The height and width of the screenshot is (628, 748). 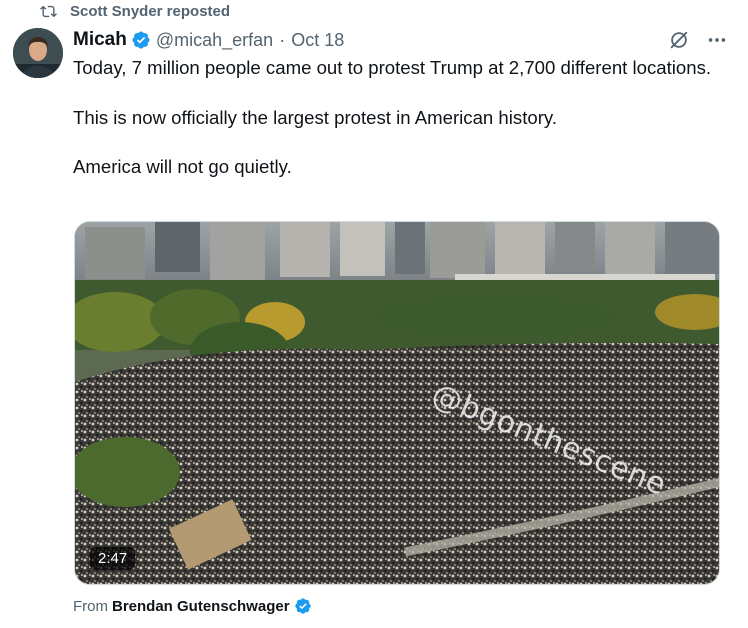 I want to click on attribution-name: Brendan Gutenschwager, so click(x=201, y=606).